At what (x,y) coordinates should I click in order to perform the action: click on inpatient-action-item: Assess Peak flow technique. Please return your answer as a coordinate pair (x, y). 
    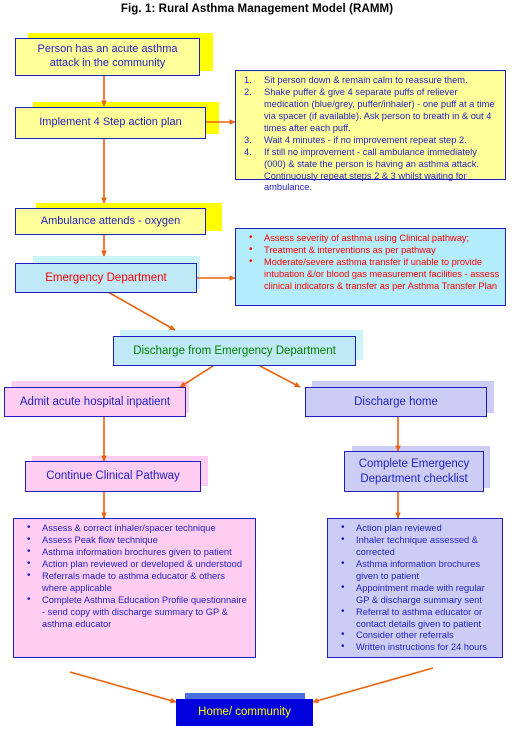
    Looking at the image, I should click on (134, 540).